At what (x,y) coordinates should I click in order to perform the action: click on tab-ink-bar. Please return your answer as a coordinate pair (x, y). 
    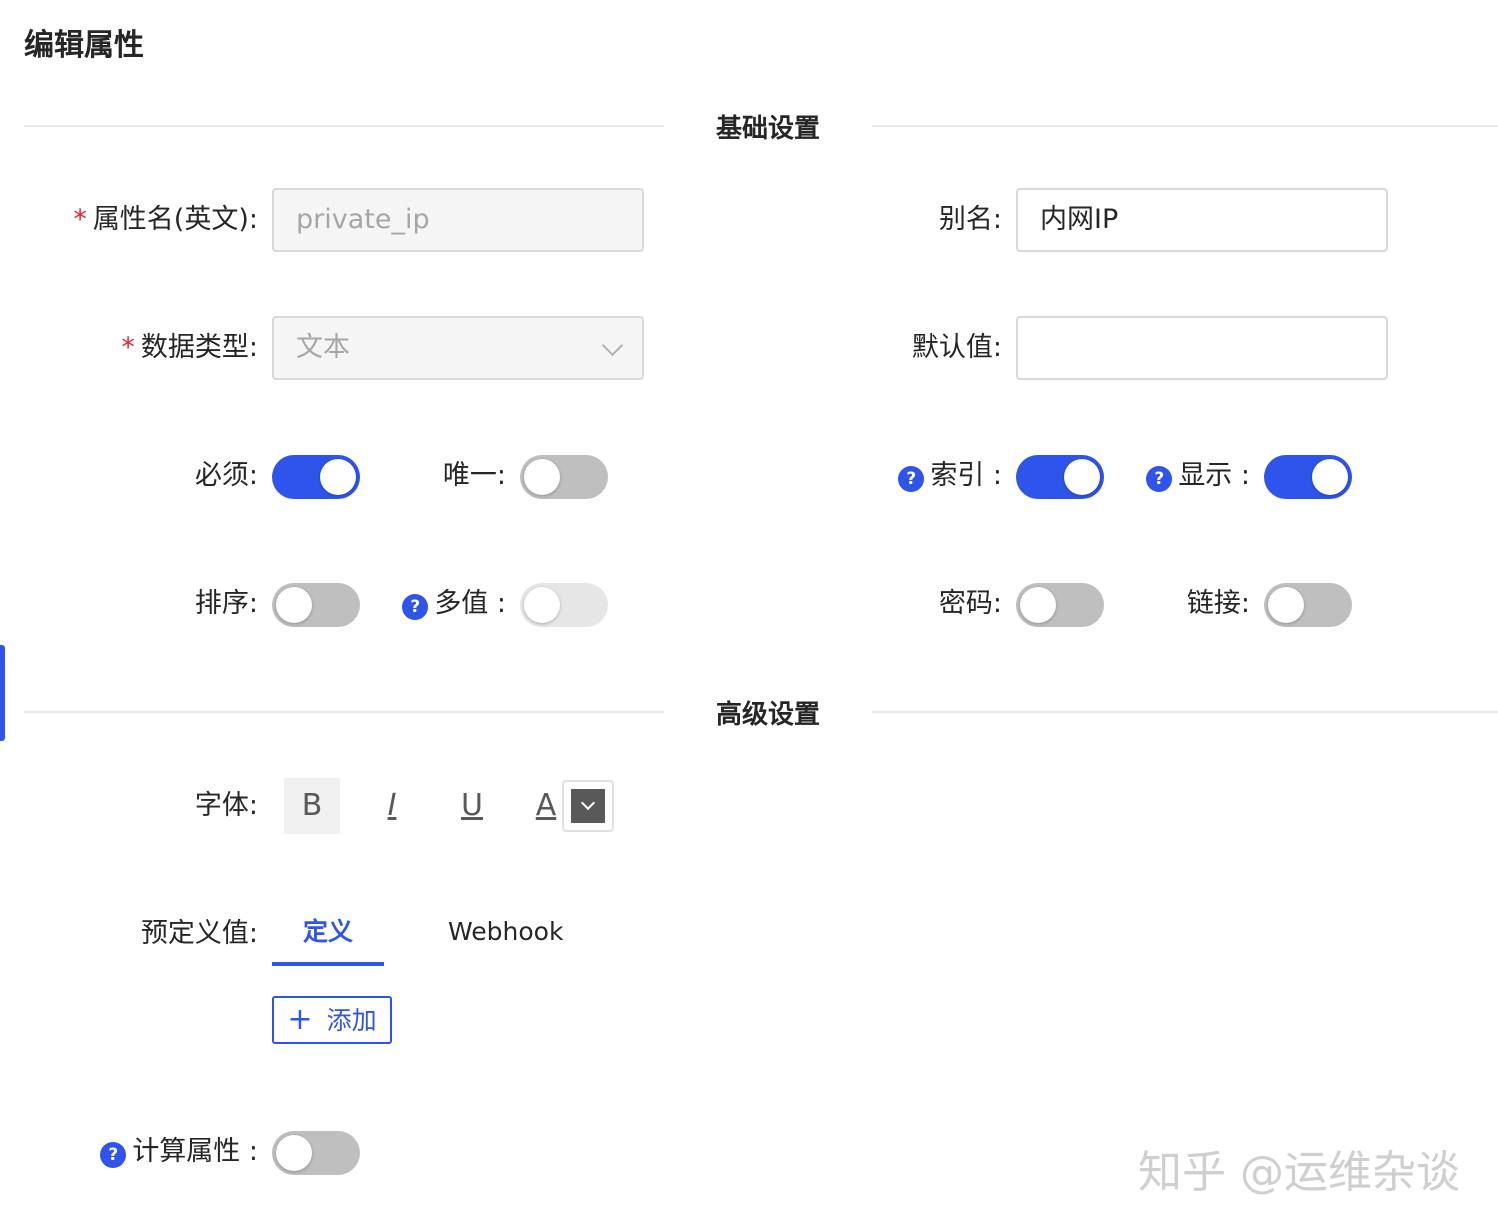
    Looking at the image, I should click on (328, 964).